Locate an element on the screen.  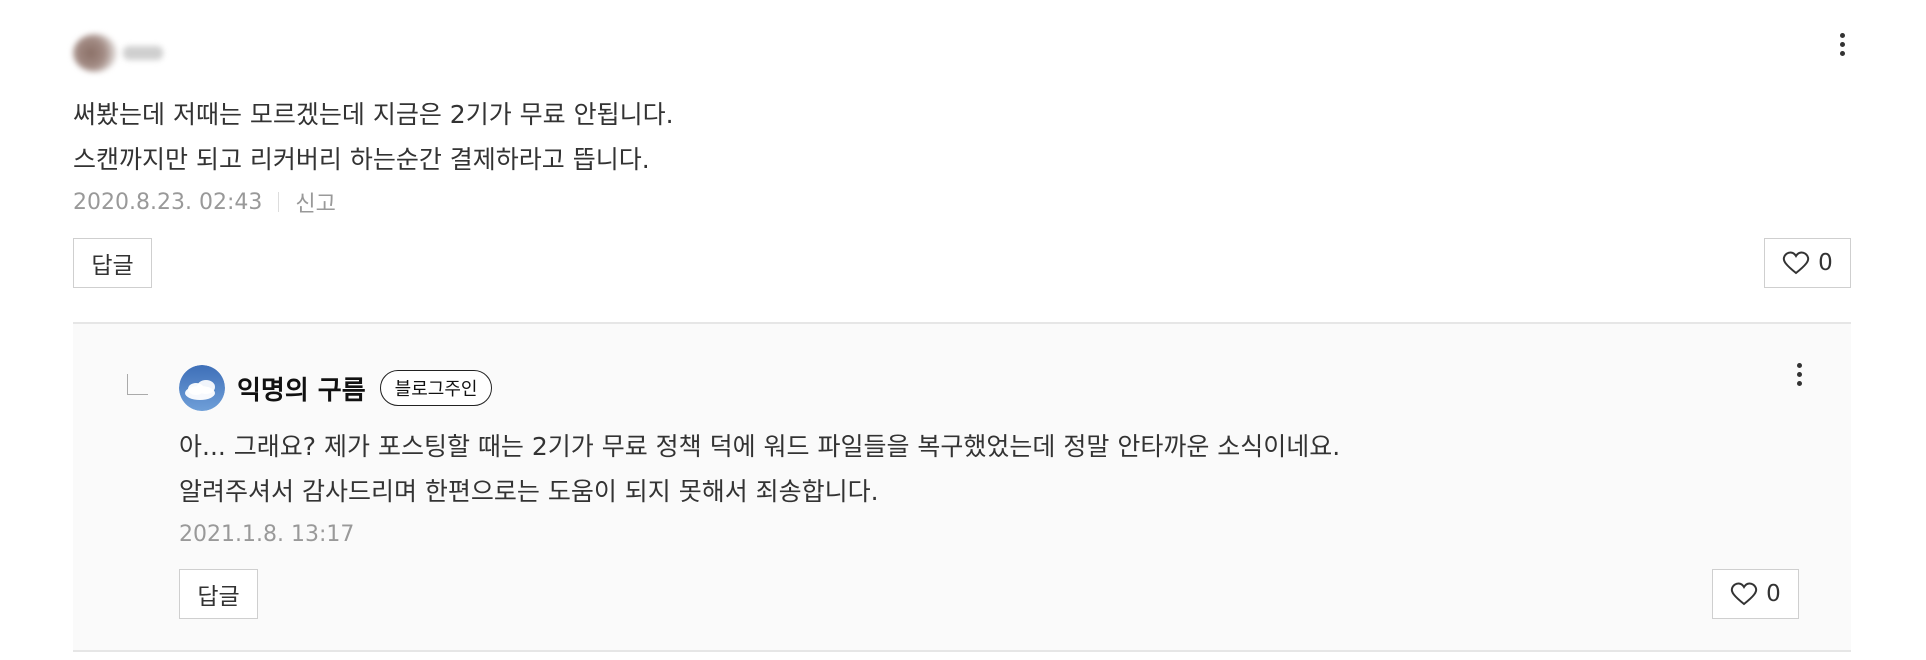
comment-author is located at coordinates (118, 53).